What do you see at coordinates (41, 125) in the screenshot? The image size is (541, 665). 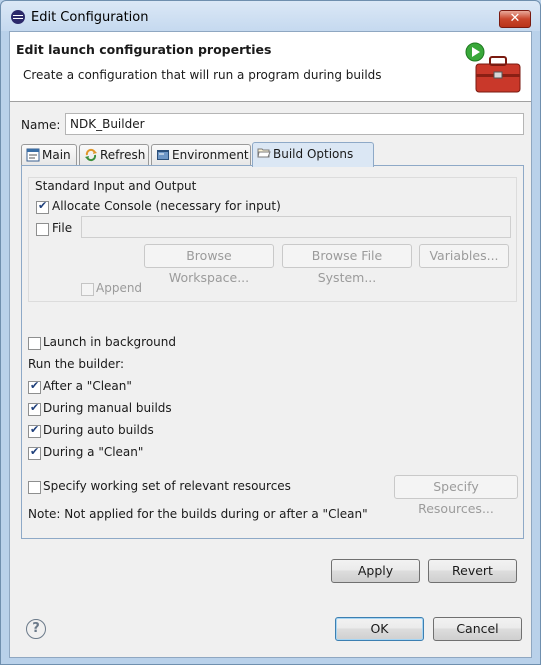 I see `name-label: Name:` at bounding box center [41, 125].